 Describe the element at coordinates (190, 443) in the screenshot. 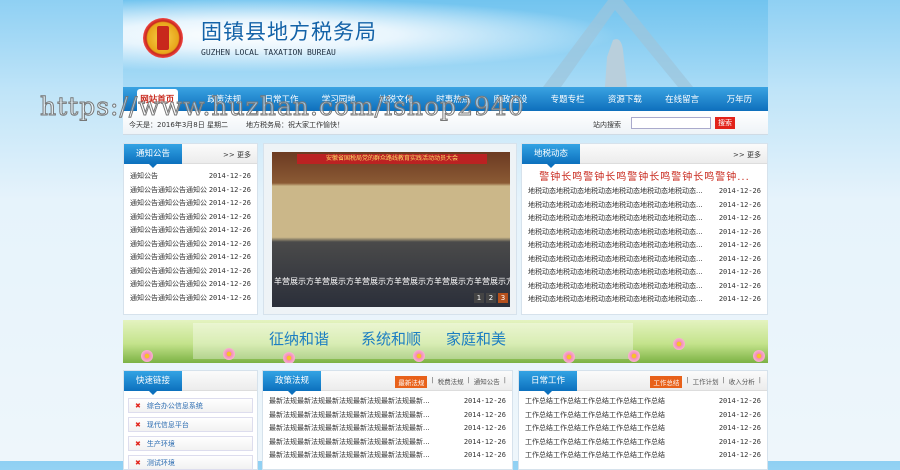

I see `quicklink-item: ✖ 生产环境` at that location.